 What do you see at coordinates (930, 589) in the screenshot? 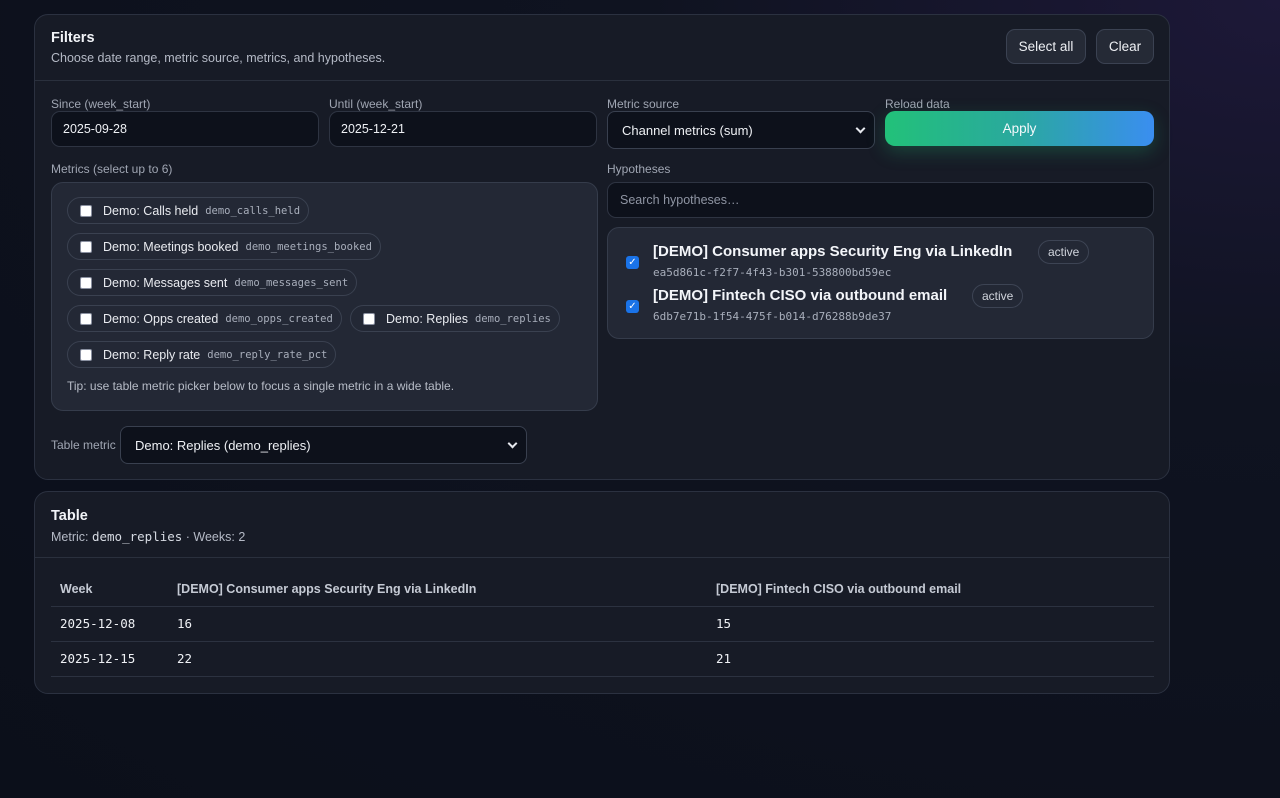
I see `column-header: [DEMO] Fintech CISO via outbound email` at bounding box center [930, 589].